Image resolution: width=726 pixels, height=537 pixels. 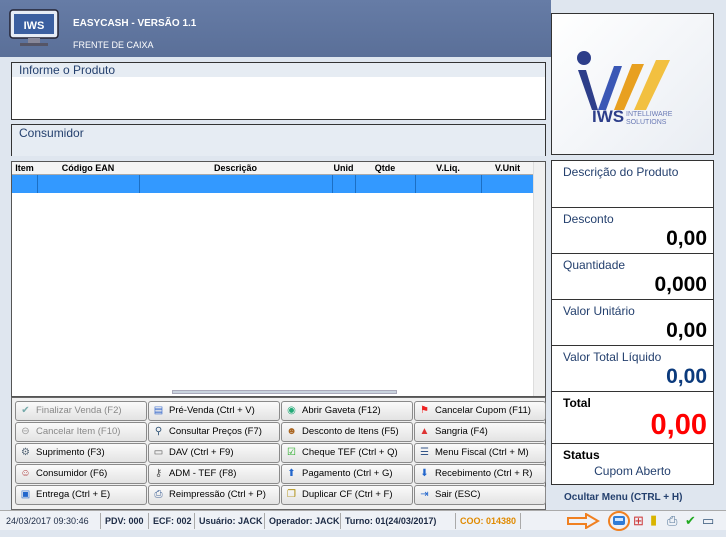 I want to click on gift-icon: ⊞, so click(x=638, y=521).